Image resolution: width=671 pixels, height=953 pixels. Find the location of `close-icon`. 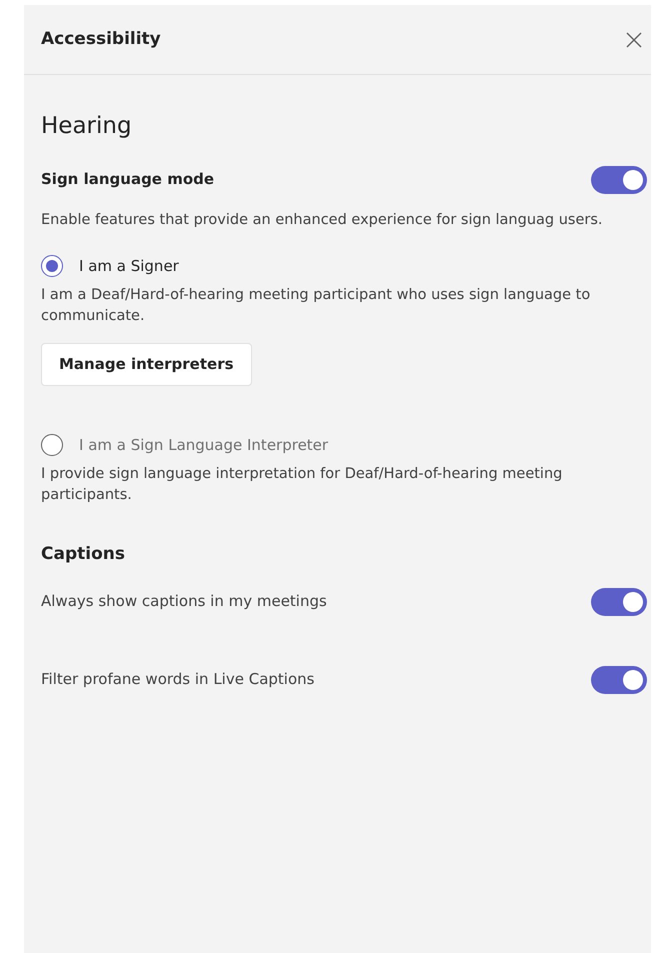

close-icon is located at coordinates (634, 40).